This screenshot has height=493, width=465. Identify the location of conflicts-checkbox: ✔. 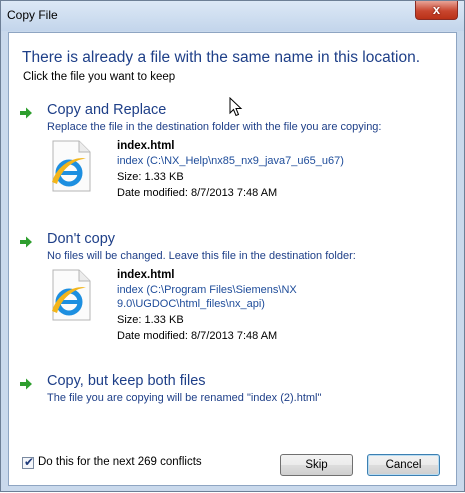
(28, 462).